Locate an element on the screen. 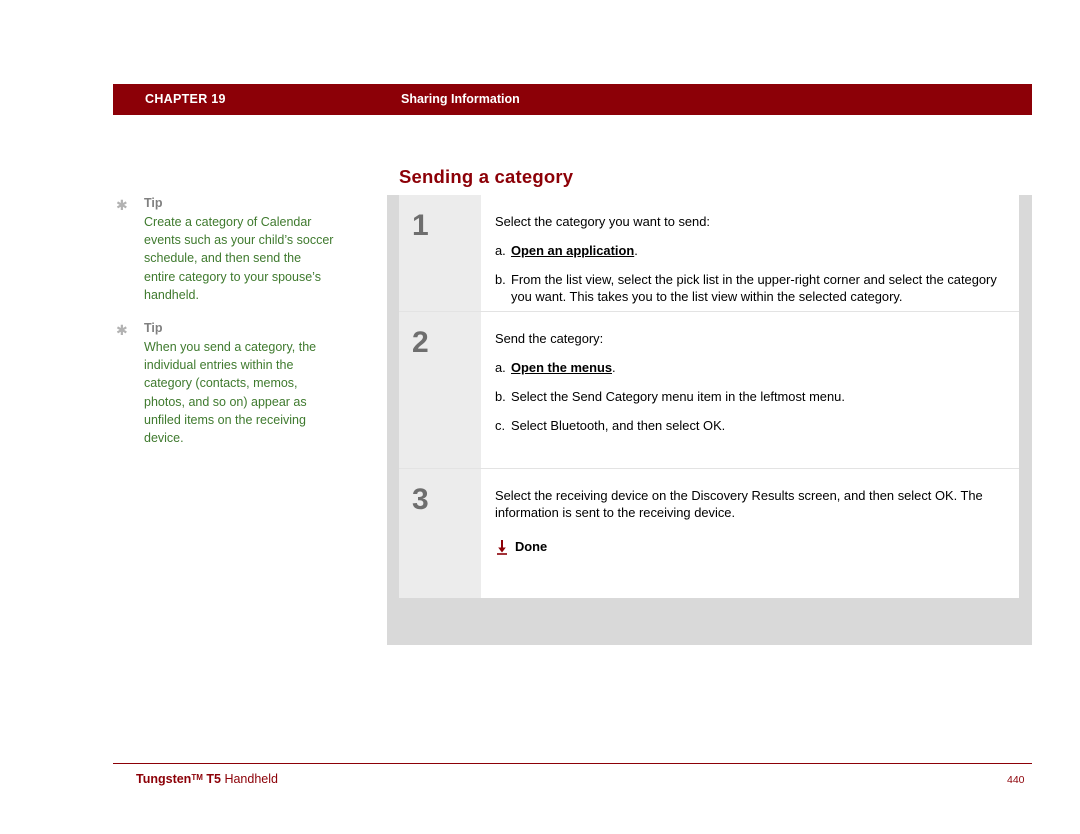  step-number: 2 is located at coordinates (420, 342).